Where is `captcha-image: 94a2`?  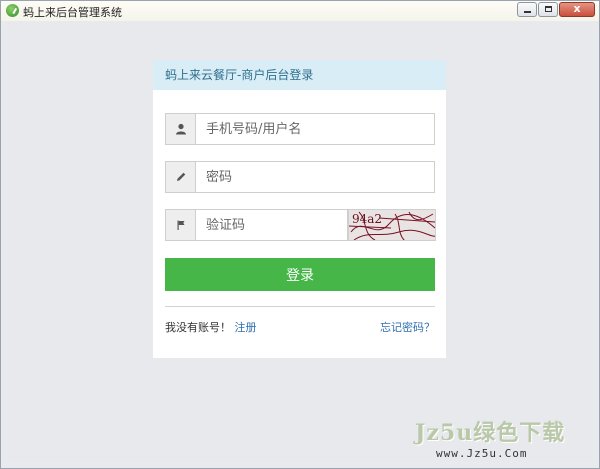
captcha-image: 94a2 is located at coordinates (392, 225).